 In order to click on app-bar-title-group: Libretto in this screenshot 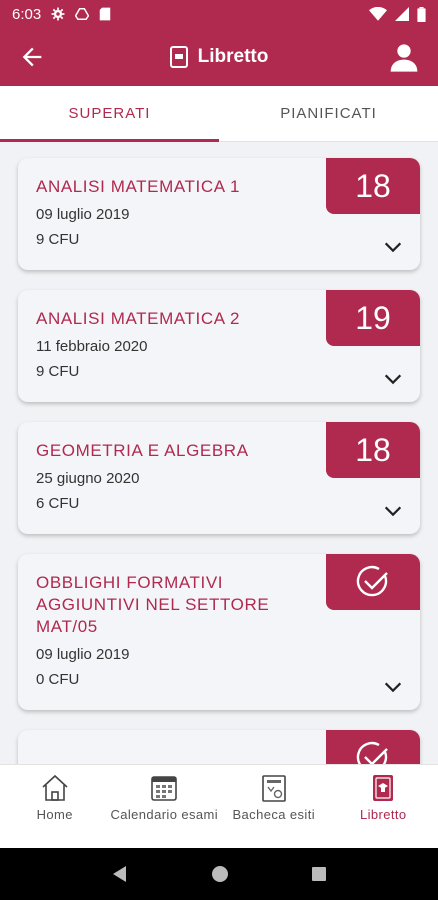, I will do `click(219, 57)`.